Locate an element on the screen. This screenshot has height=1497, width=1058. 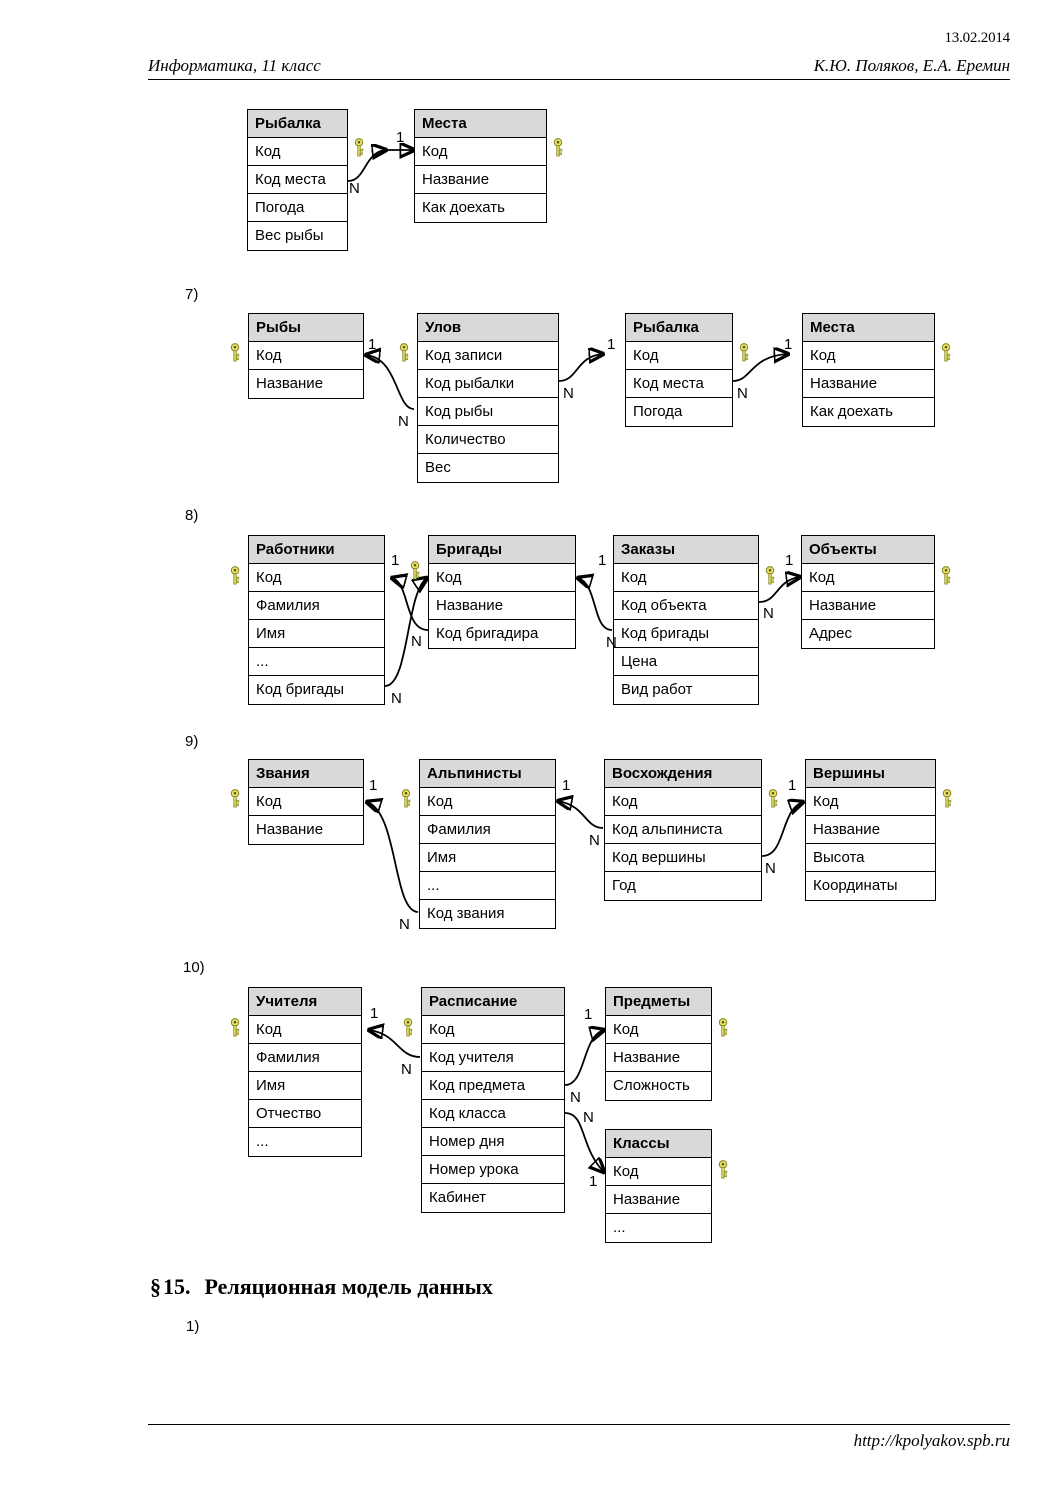
section-title: Реляционная модель данных is located at coordinates (348, 1286).